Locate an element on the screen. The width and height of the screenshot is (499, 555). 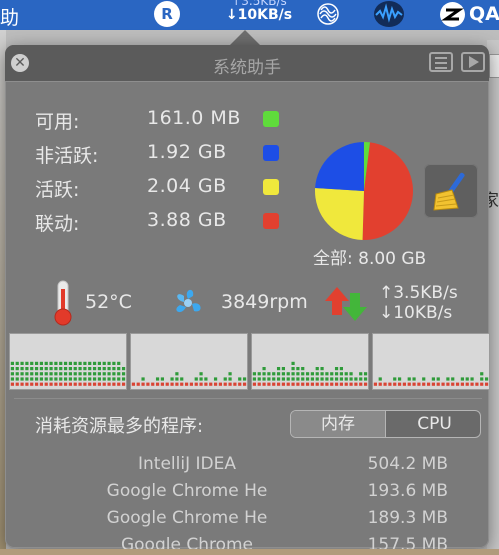
audio-waveform-icon is located at coordinates (389, 14).